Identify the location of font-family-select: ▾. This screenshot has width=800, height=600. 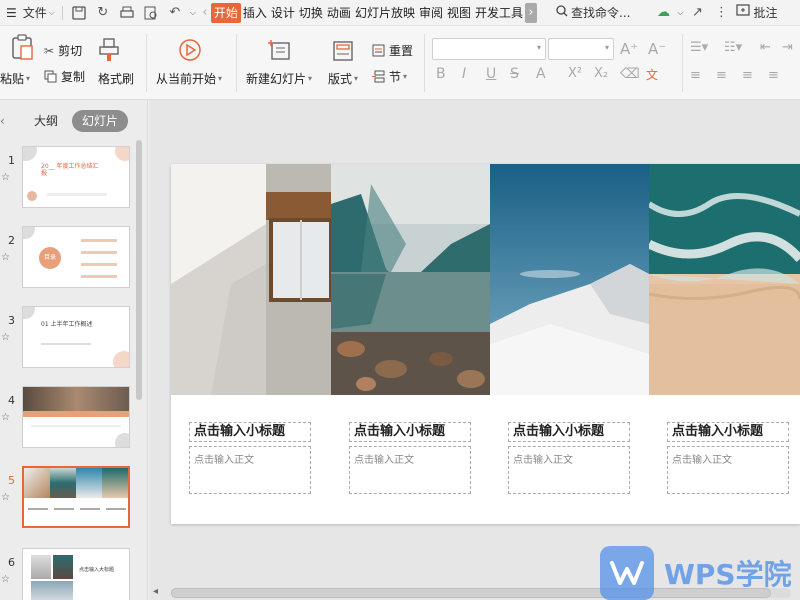
(489, 49).